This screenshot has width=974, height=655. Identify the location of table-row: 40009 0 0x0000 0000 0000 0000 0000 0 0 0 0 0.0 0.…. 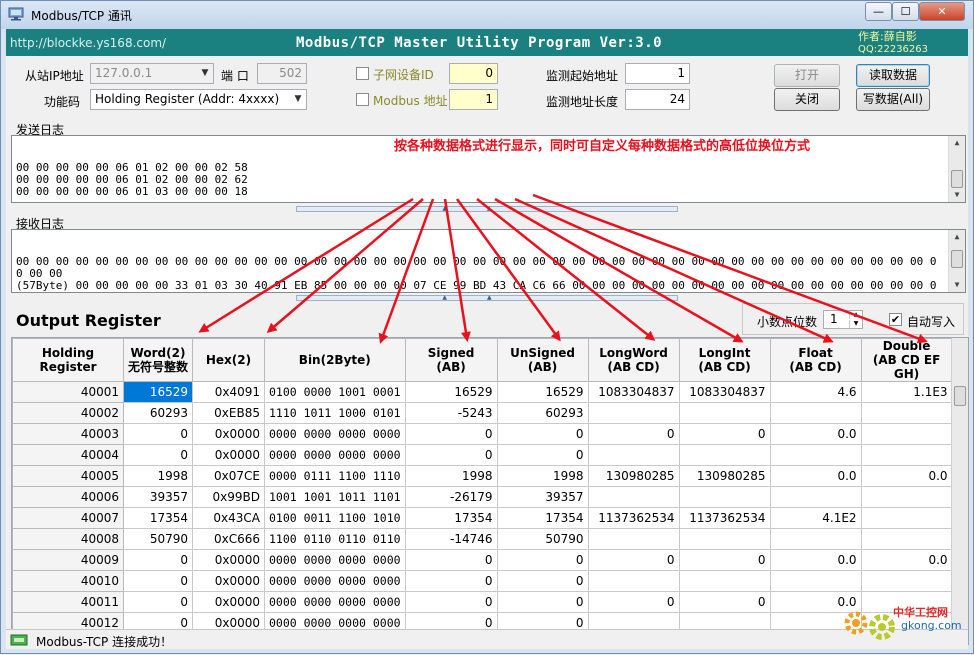
(482, 560).